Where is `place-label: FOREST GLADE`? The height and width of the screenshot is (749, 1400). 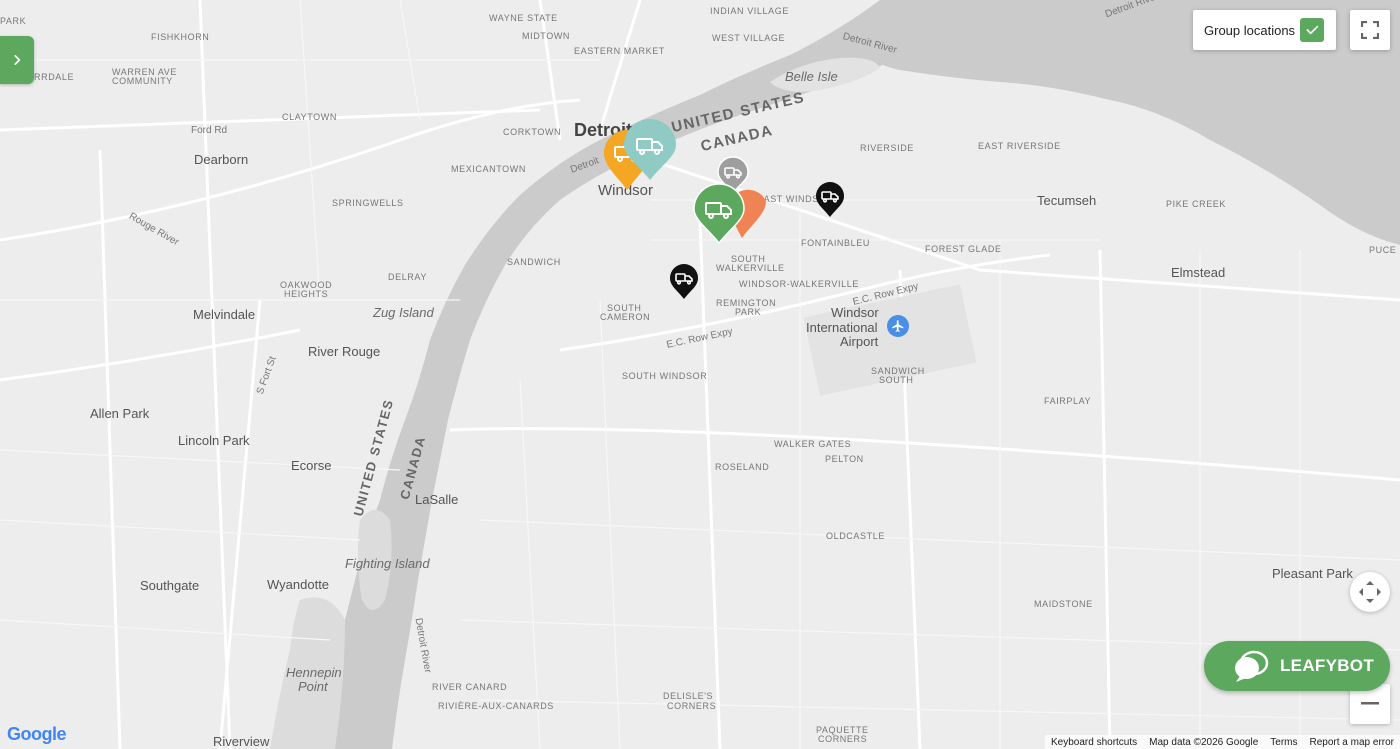 place-label: FOREST GLADE is located at coordinates (963, 249).